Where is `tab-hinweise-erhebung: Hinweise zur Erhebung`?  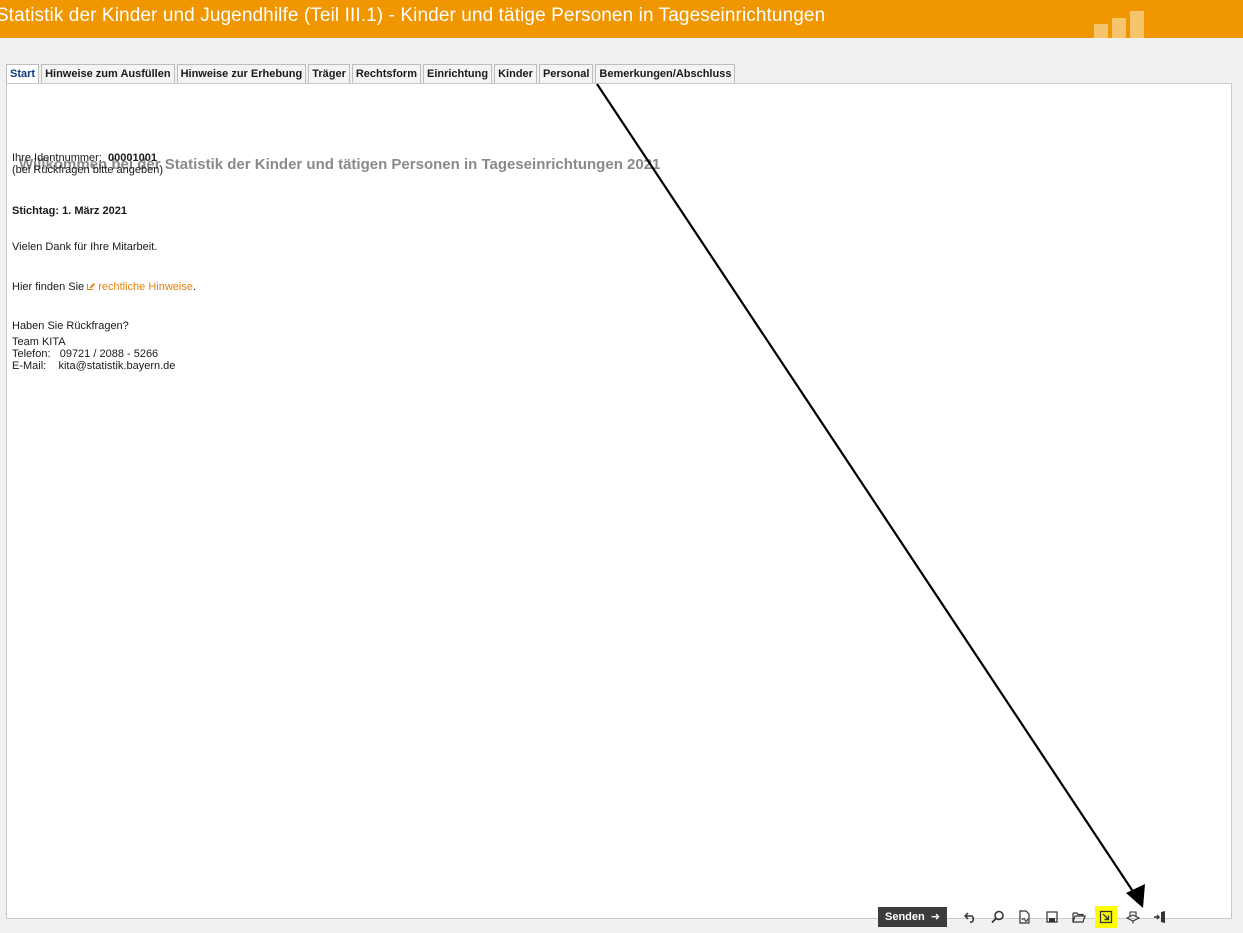 tab-hinweise-erhebung: Hinweise zur Erhebung is located at coordinates (241, 73).